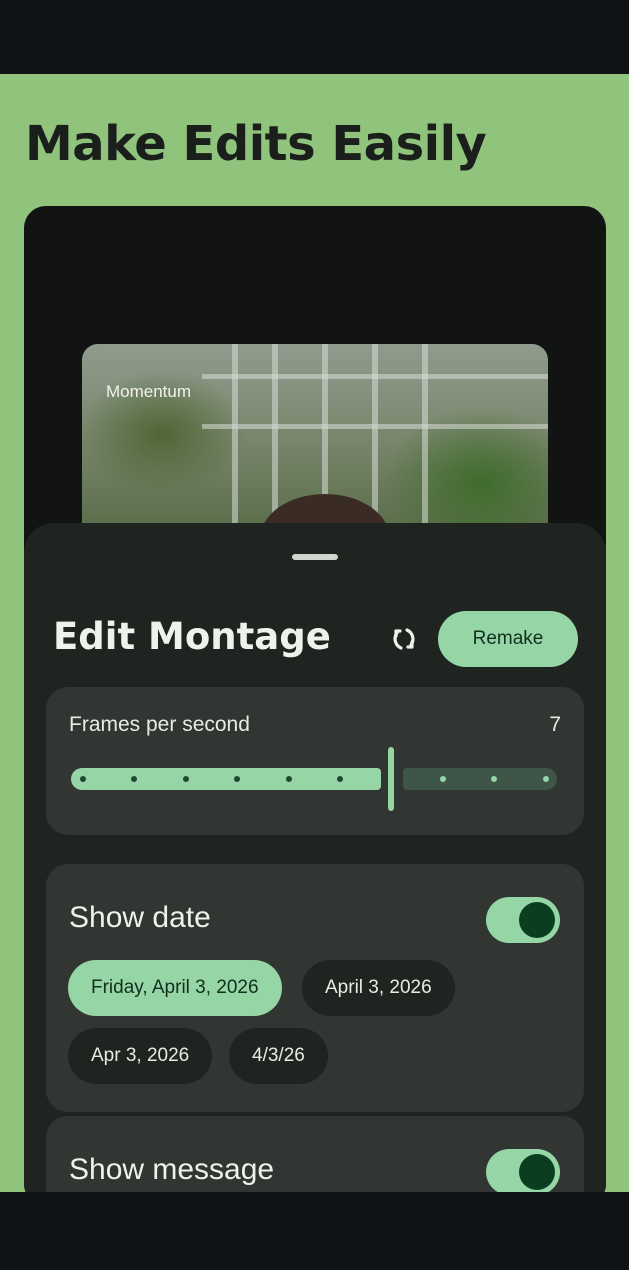 This screenshot has width=629, height=1270. I want to click on fps-slider-inactive-track, so click(480, 779).